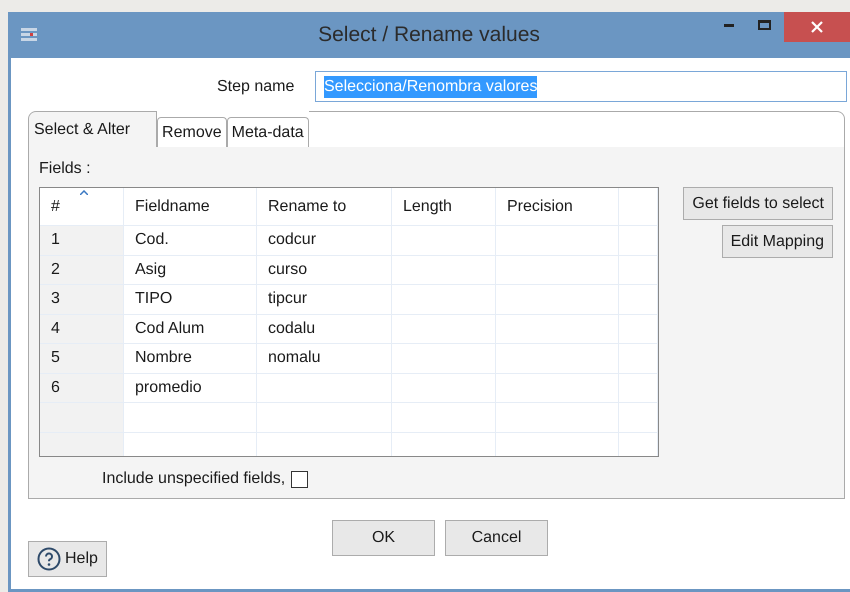 The image size is (850, 592). I want to click on help-icon, so click(49, 559).